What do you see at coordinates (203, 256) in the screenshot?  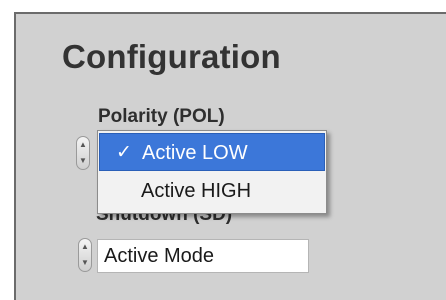 I see `shutdown-ring-field: Active Mode` at bounding box center [203, 256].